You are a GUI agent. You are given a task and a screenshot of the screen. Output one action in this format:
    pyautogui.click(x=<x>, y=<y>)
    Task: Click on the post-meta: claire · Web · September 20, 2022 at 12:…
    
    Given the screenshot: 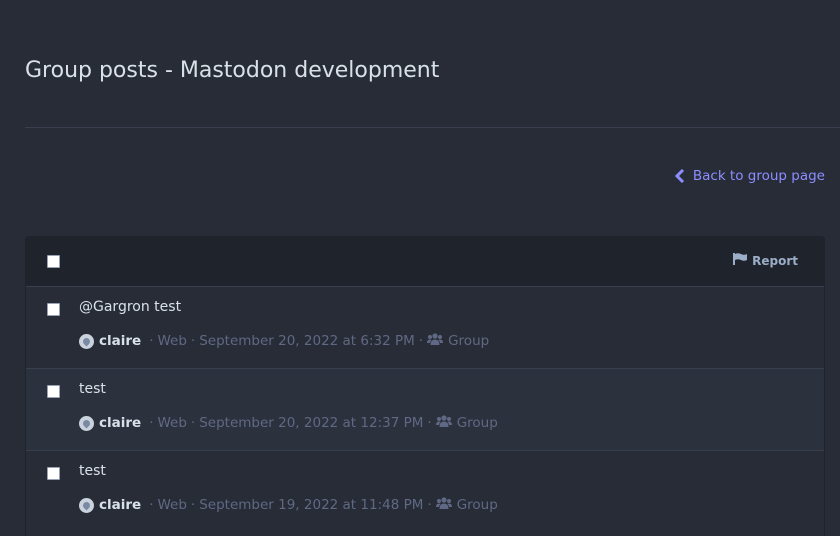 What is the action you would take?
    pyautogui.click(x=288, y=423)
    